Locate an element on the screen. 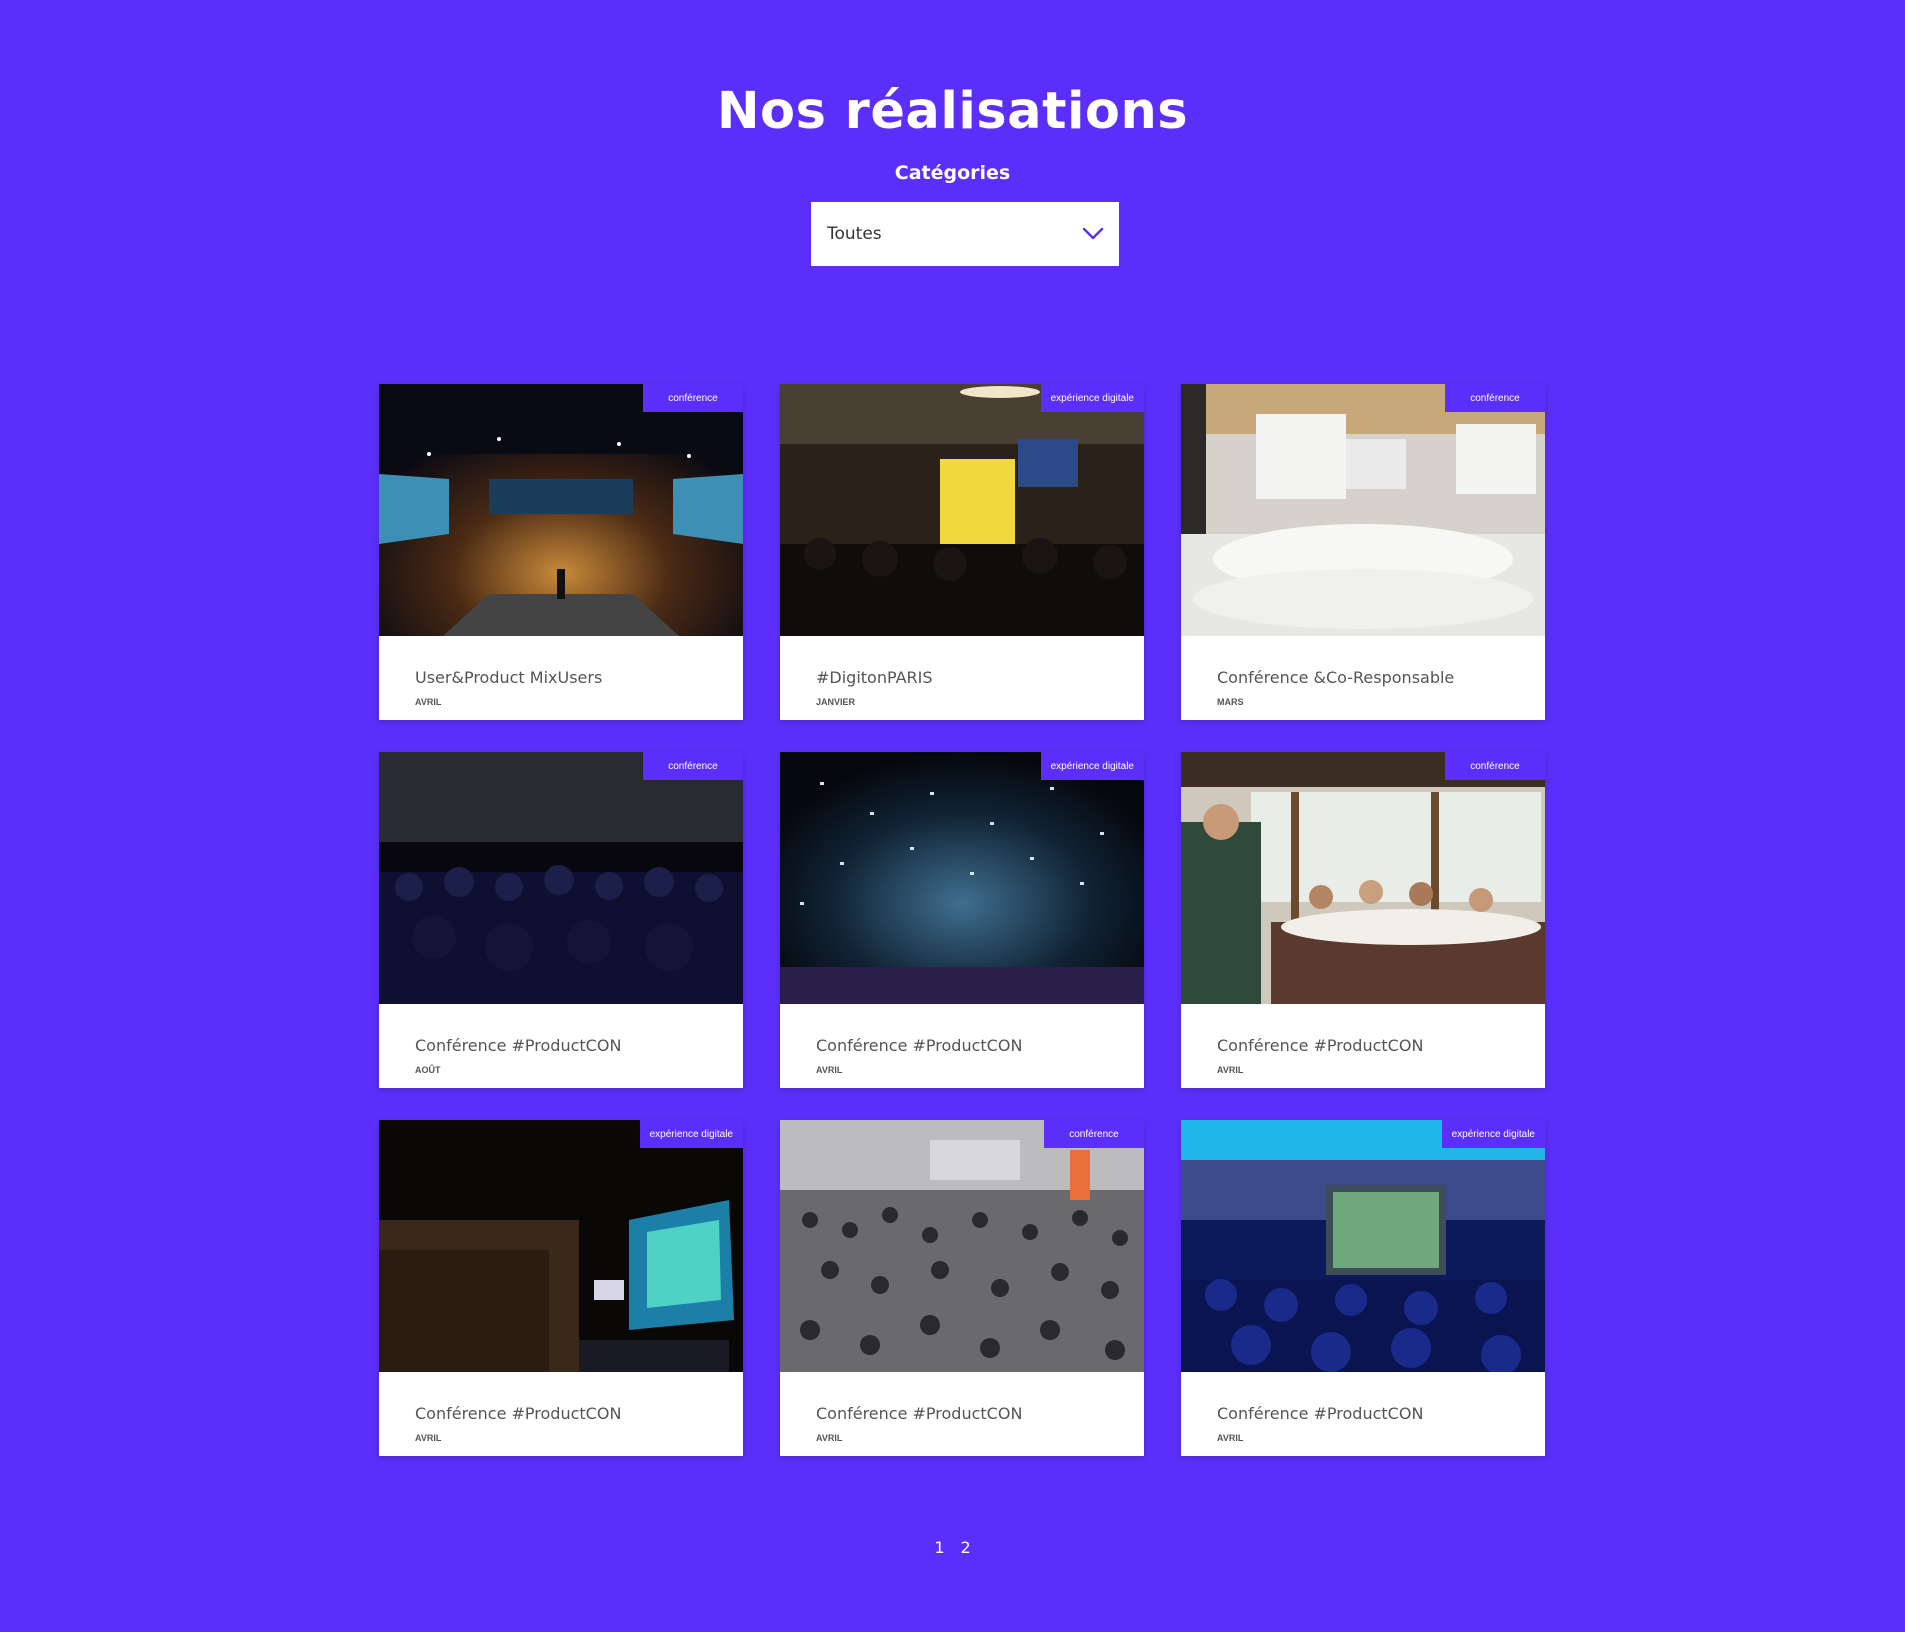  card-month: MARS is located at coordinates (1230, 702).